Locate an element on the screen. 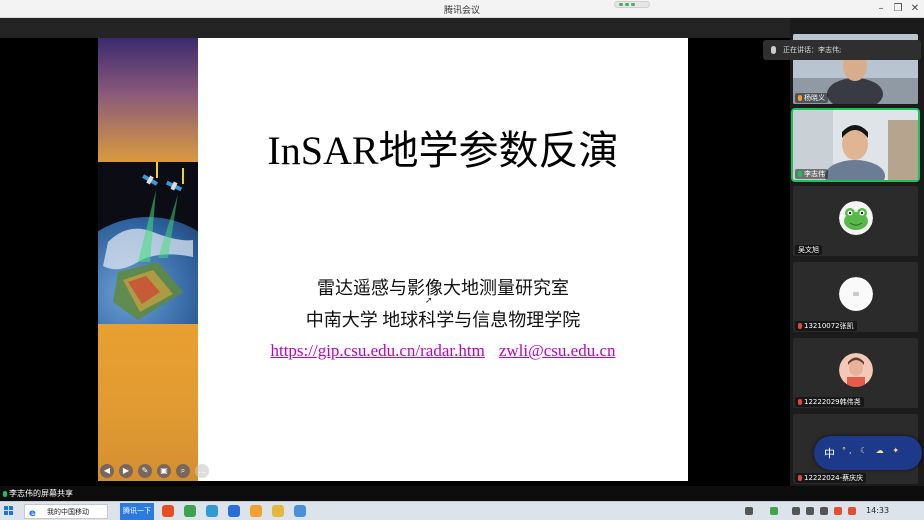 The height and width of the screenshot is (520, 924). minimize-button: – is located at coordinates (881, 9).